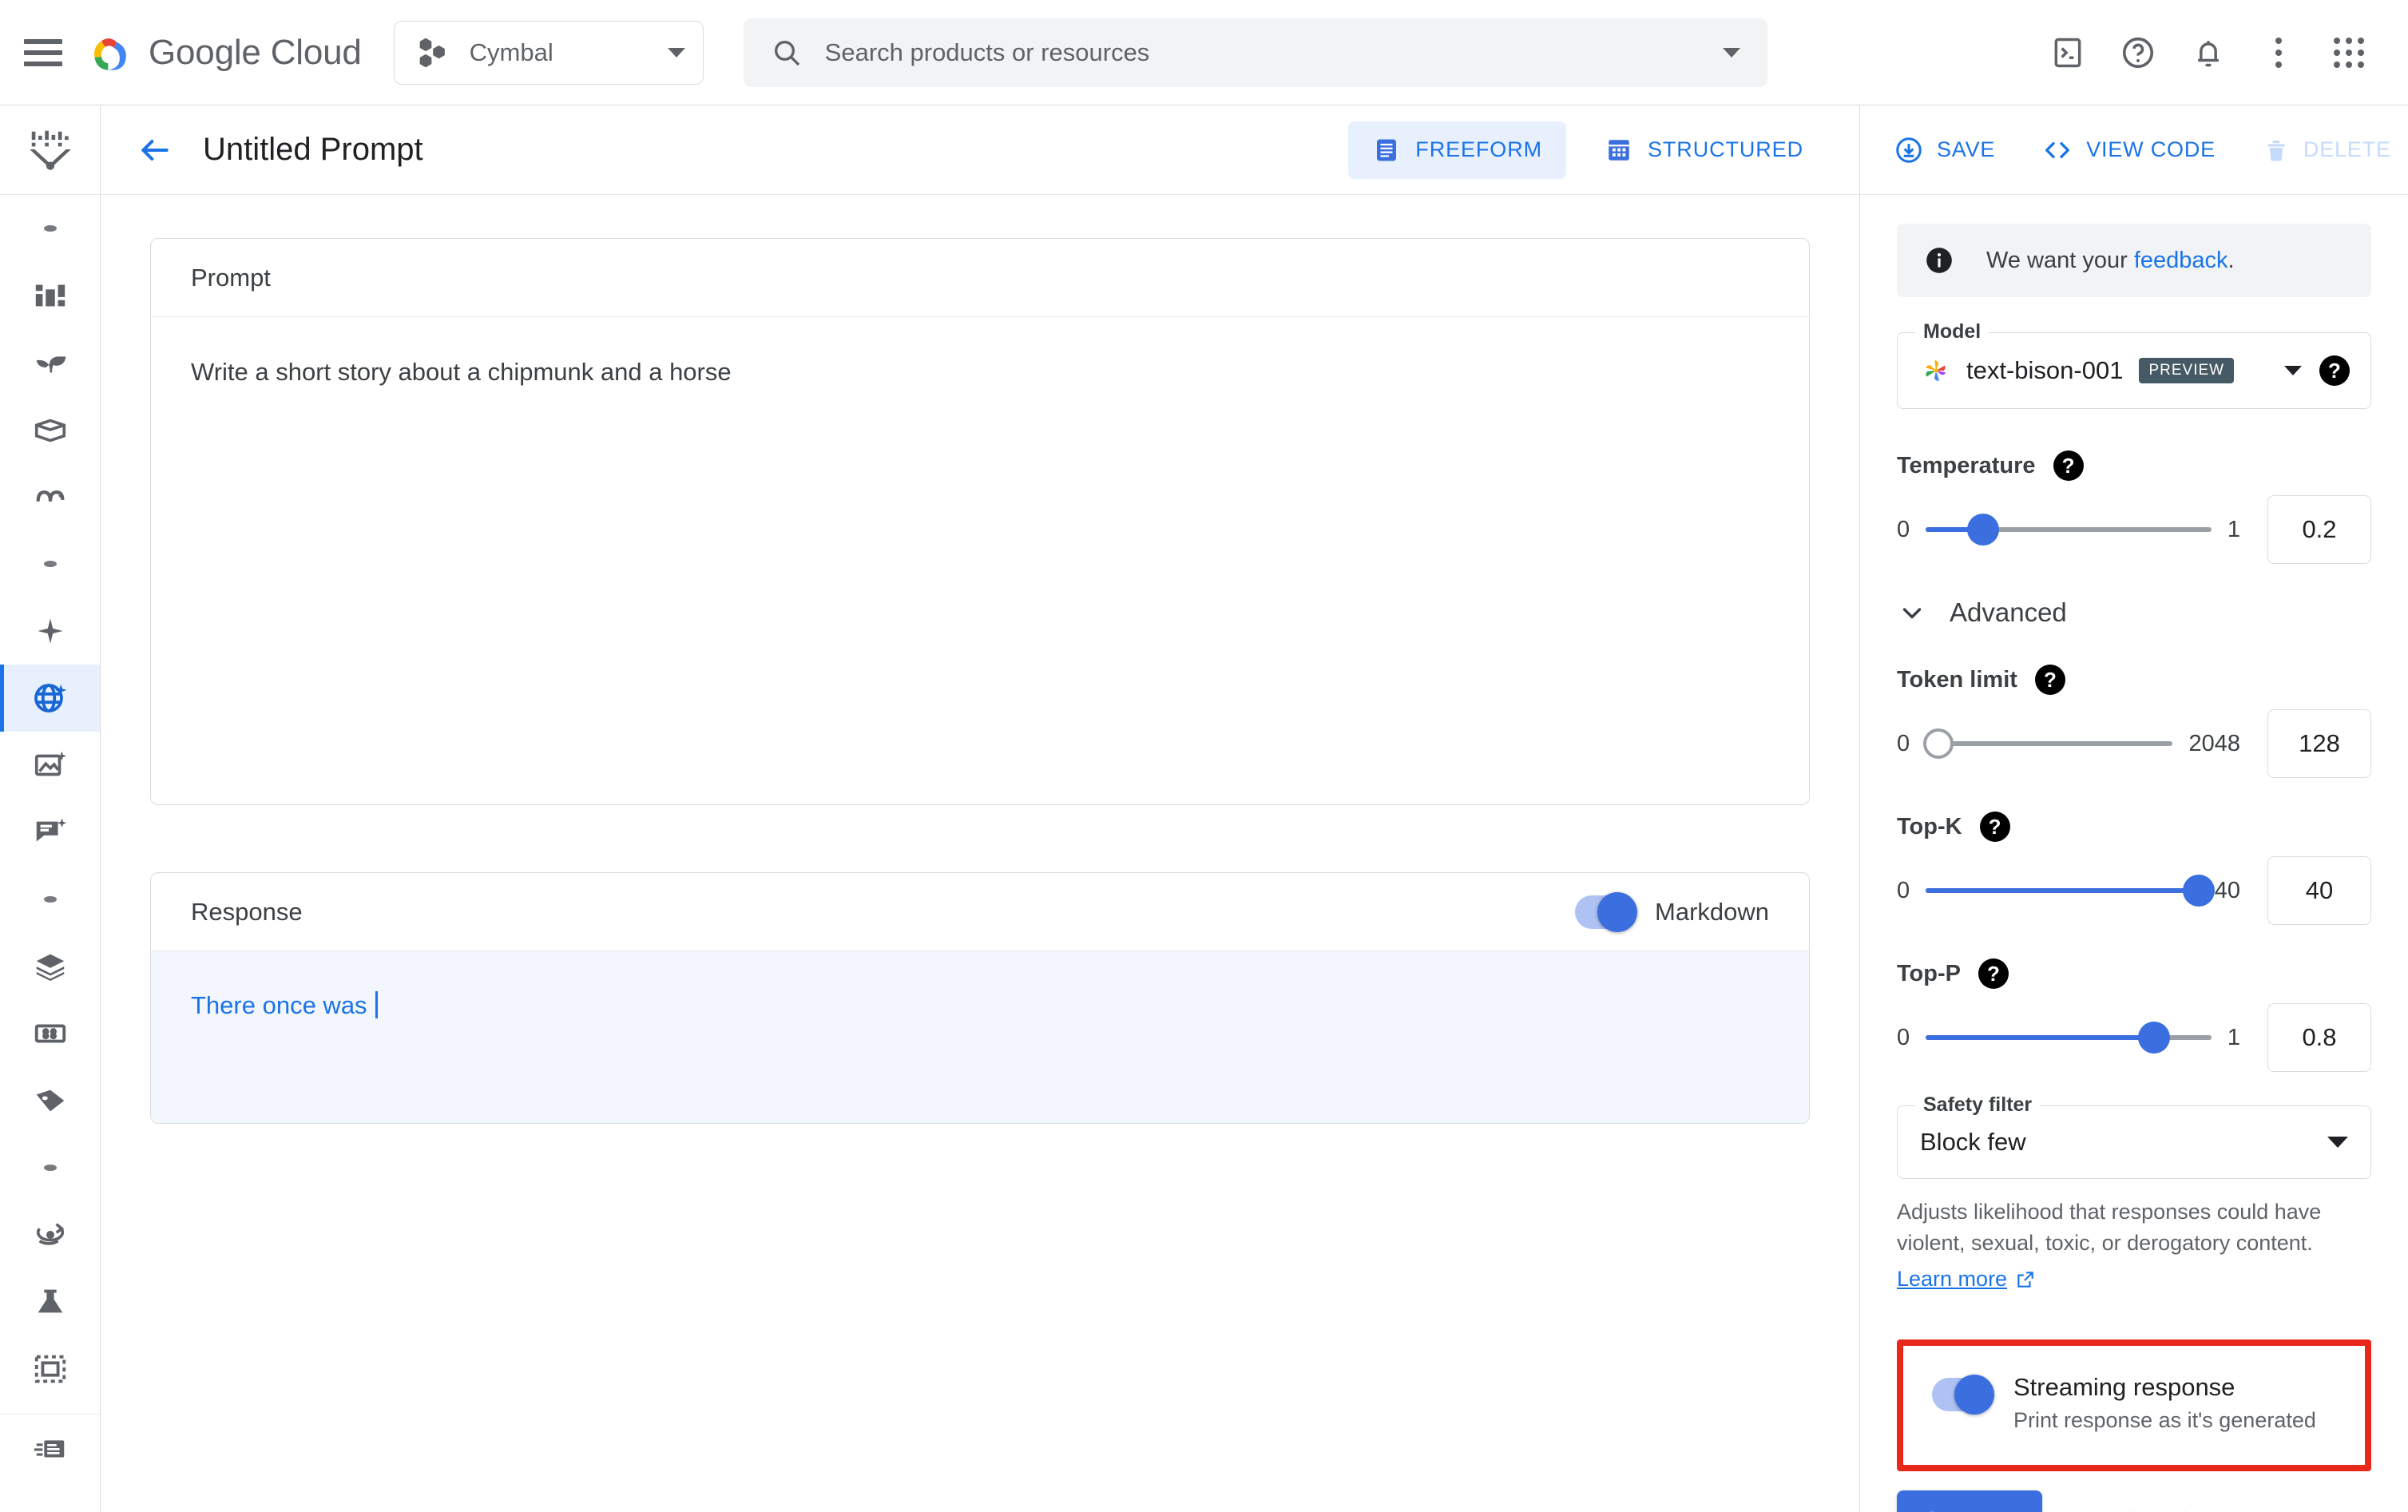 The width and height of the screenshot is (2408, 1512). I want to click on sidebar-item-experiments, so click(50, 1301).